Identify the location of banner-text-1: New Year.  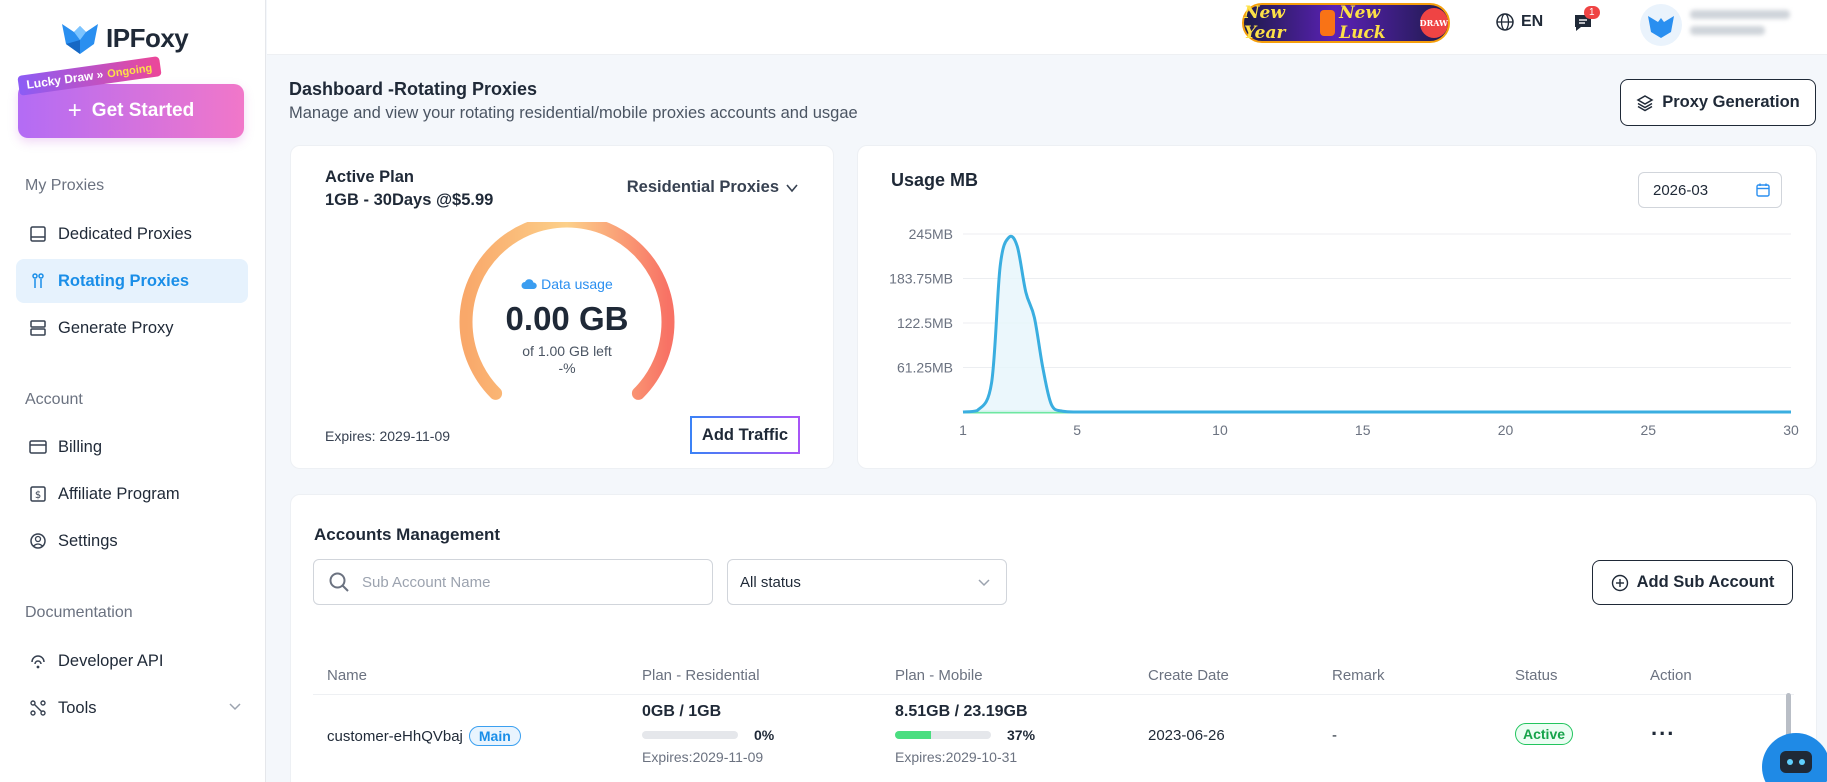
(1265, 23).